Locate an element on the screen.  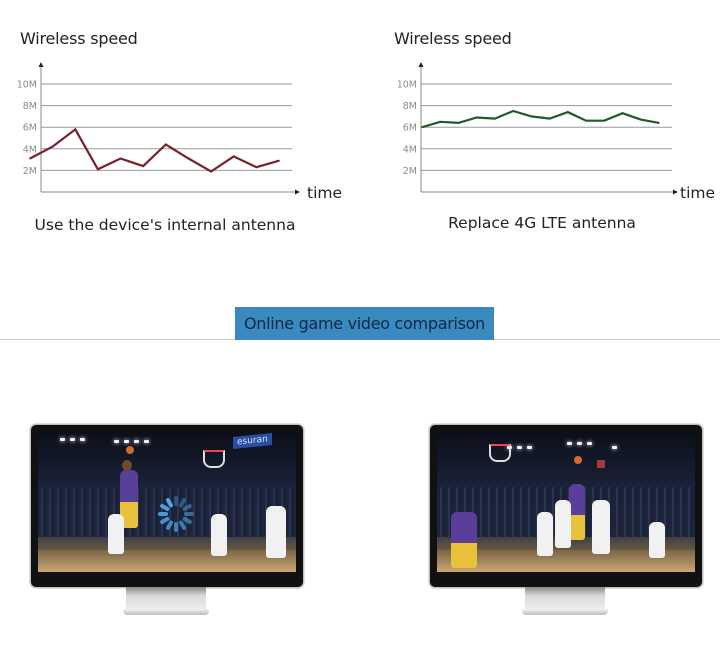
video-screen-smooth is located at coordinates (566, 502).